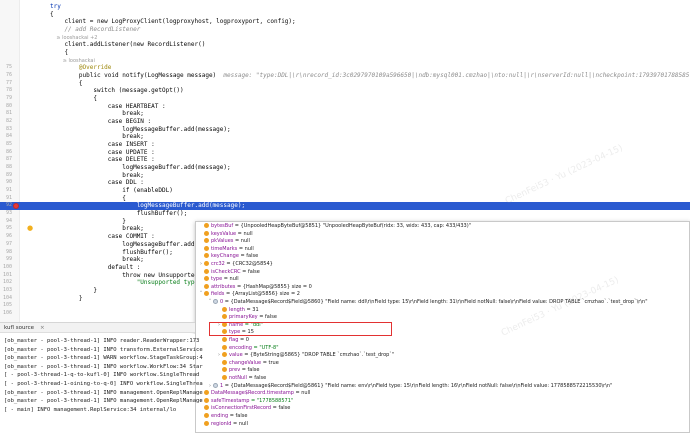 The width and height of the screenshot is (690, 433). Describe the element at coordinates (345, 122) in the screenshot. I see `code-line: 82 case BEGIN :` at that location.